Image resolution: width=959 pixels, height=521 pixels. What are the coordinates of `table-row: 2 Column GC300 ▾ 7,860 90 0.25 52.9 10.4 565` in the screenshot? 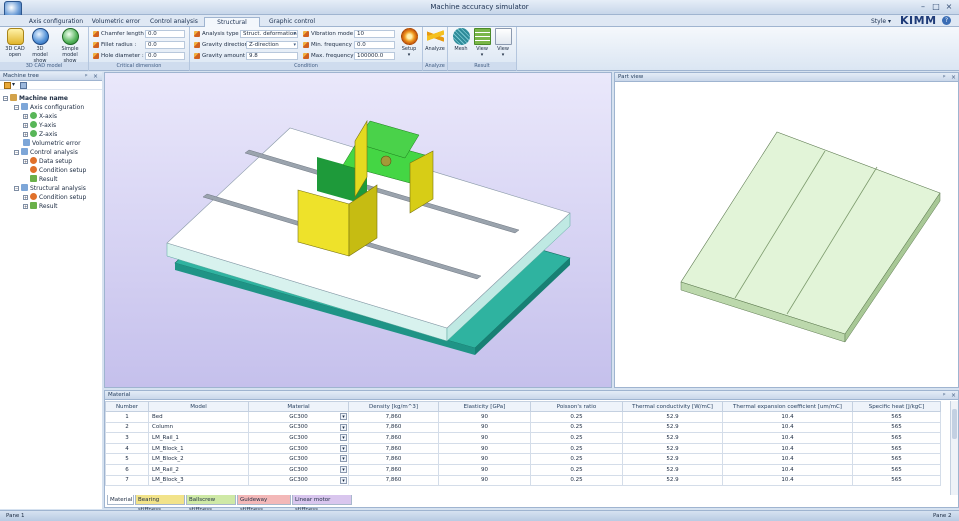 It's located at (523, 427).